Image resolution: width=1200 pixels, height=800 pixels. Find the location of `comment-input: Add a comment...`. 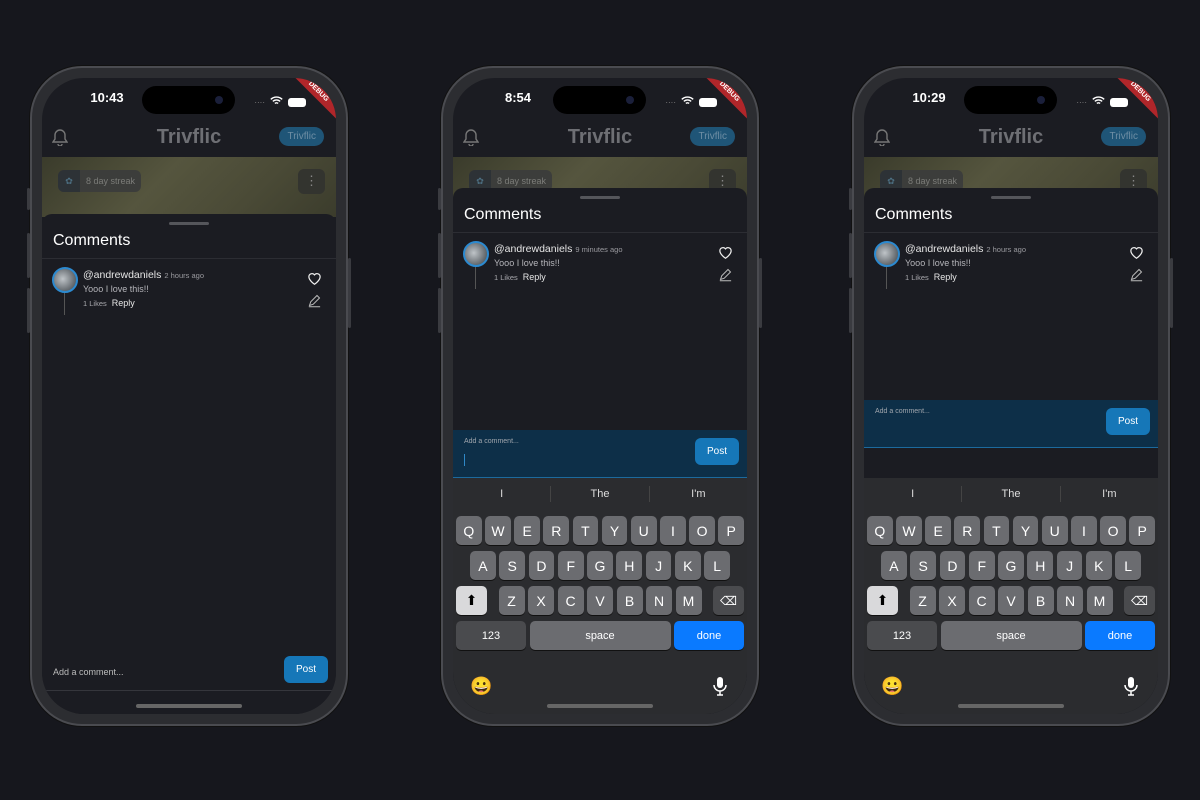

comment-input: Add a comment... is located at coordinates (88, 672).